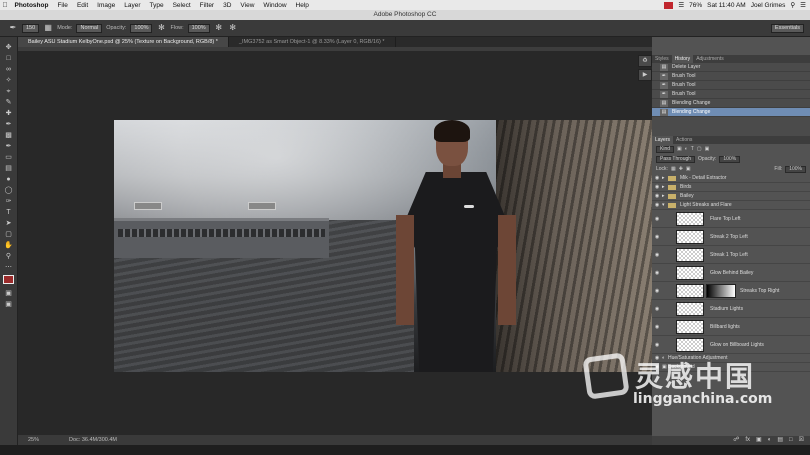 The height and width of the screenshot is (455, 810). Describe the element at coordinates (731, 309) in the screenshot. I see `layer-row: ◉ Stadium Lights` at that location.